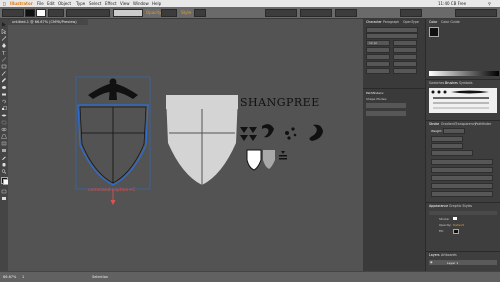  What do you see at coordinates (463, 213) in the screenshot?
I see `appearance-row-path` at bounding box center [463, 213].